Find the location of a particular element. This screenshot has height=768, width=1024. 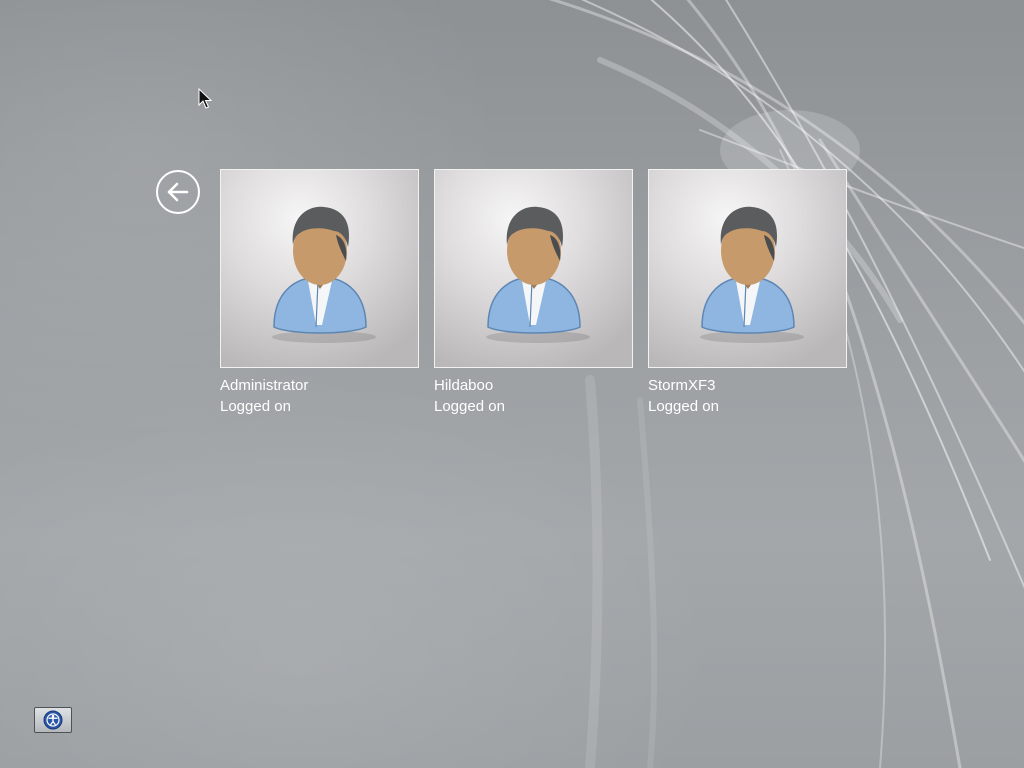

ease-of-access-button is located at coordinates (53, 720).